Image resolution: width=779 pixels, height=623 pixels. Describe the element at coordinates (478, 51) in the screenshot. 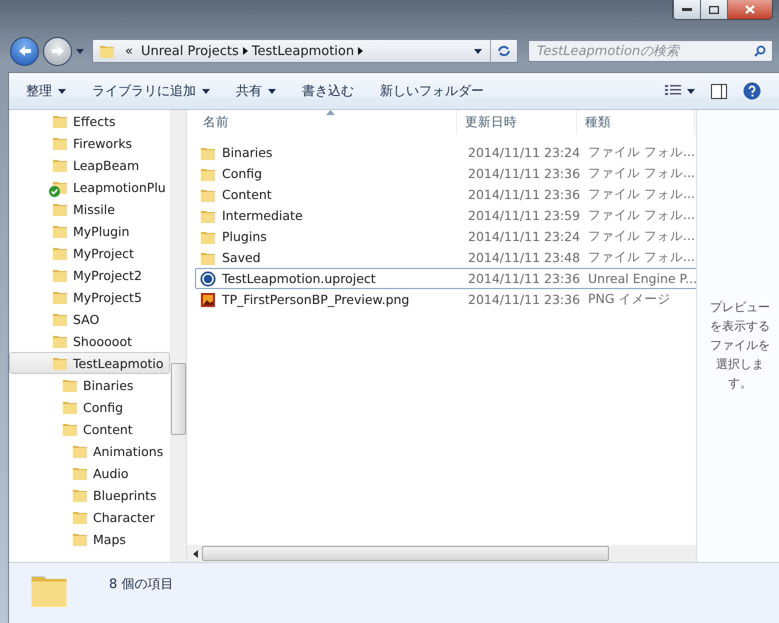

I see `address-dropdown-icon` at that location.